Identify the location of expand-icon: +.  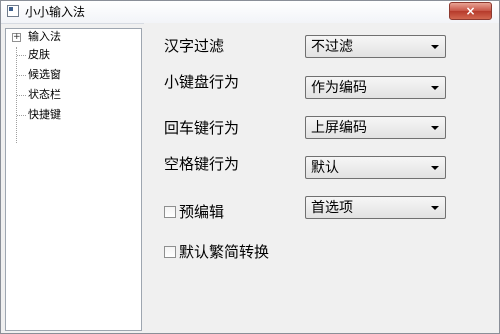
(16, 37).